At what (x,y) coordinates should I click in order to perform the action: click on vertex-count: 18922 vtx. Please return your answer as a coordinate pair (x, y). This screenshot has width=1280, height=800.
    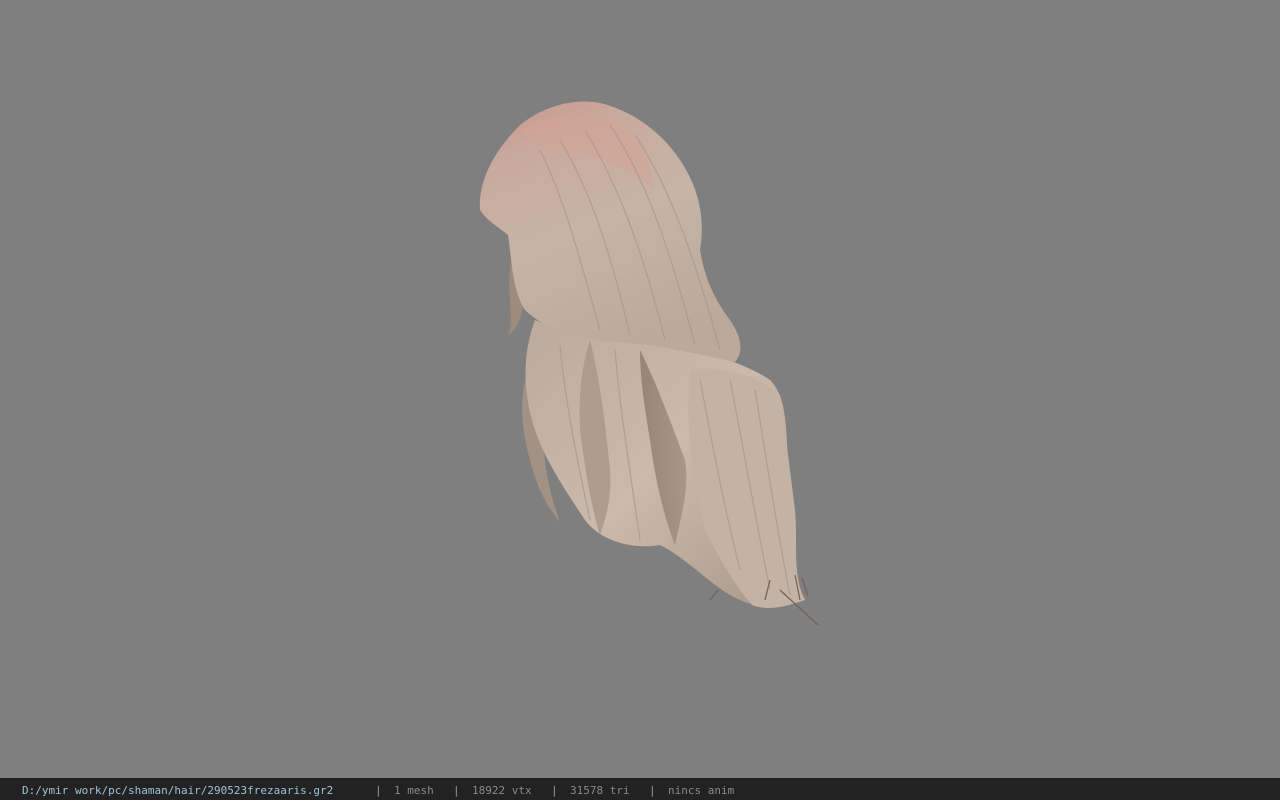
    Looking at the image, I should click on (502, 790).